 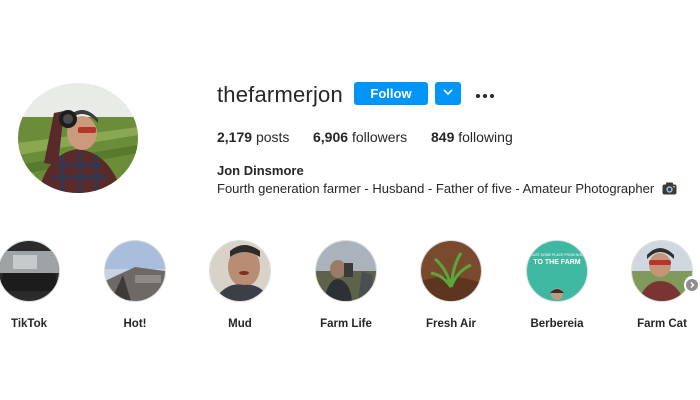 I want to click on highlight-farm-life: Farm Life, so click(x=346, y=285).